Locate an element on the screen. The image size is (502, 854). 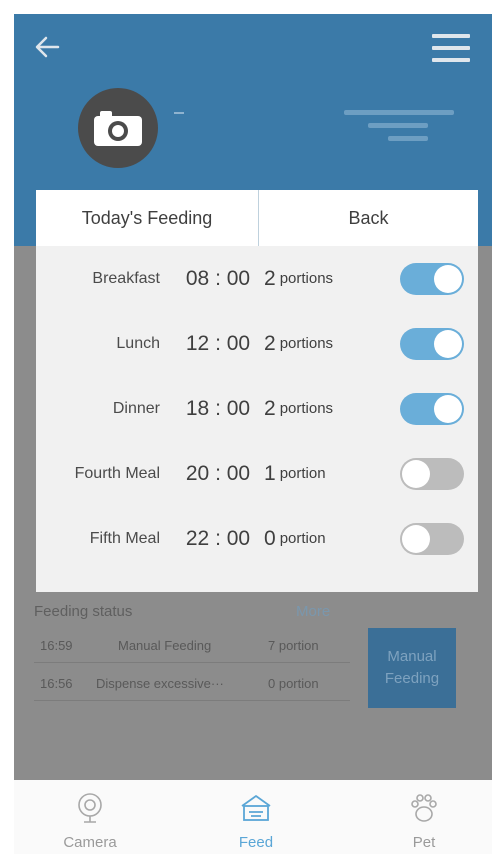
manual-button-line2: Feeding is located at coordinates (412, 678).